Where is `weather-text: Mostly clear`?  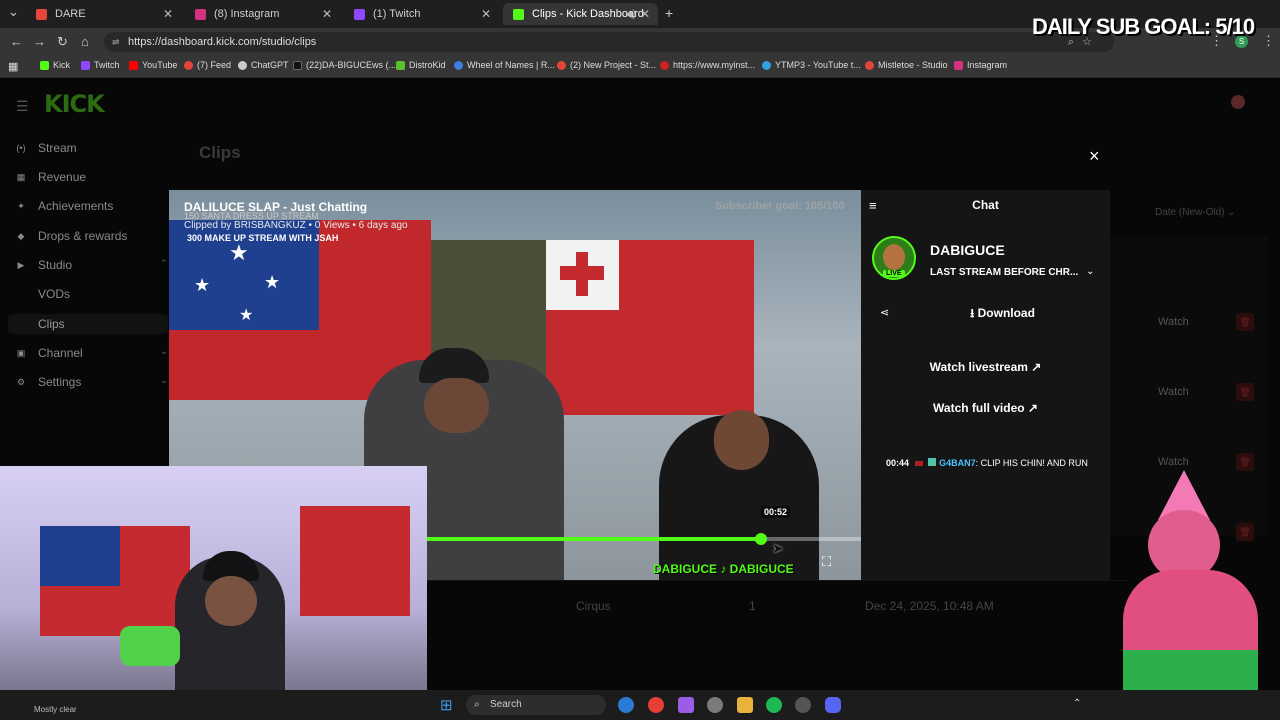
weather-text: Mostly clear is located at coordinates (55, 709).